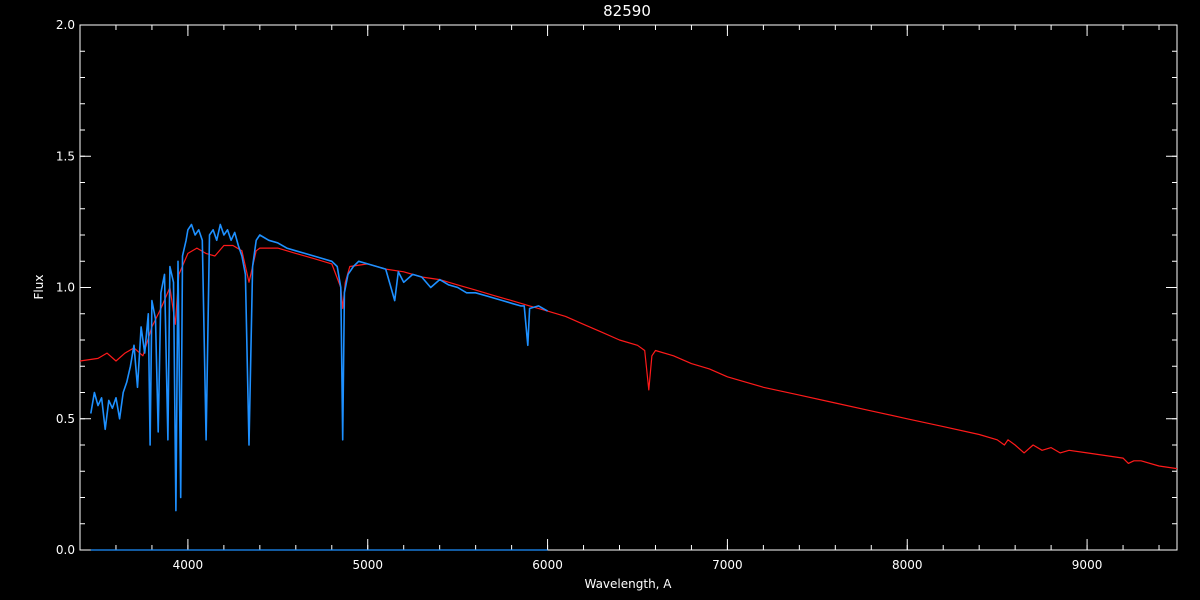 The height and width of the screenshot is (600, 1200). What do you see at coordinates (65, 419) in the screenshot?
I see `y-tick-label: 0.5` at bounding box center [65, 419].